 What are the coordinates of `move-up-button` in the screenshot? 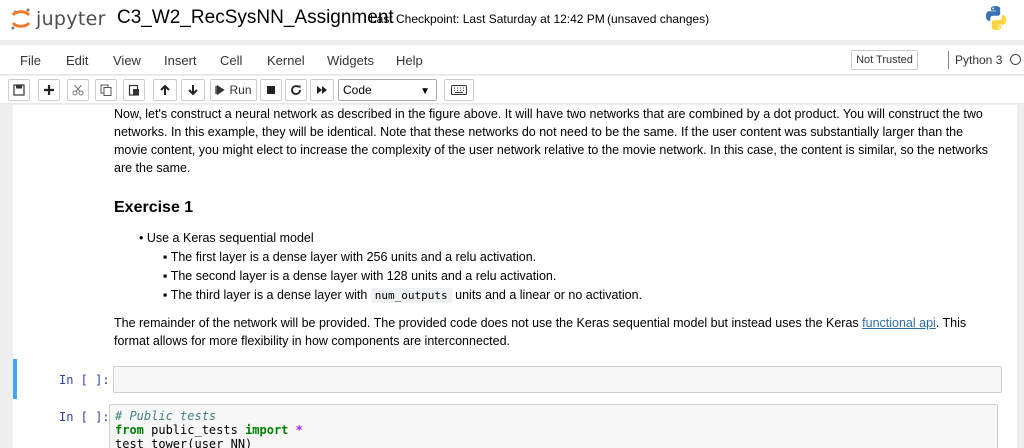 It's located at (165, 90).